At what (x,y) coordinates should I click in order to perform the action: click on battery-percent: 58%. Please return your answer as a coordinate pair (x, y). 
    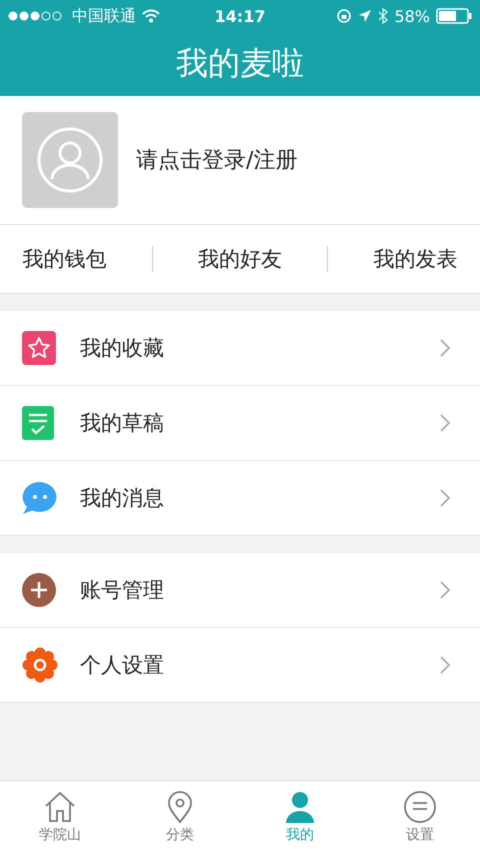
    Looking at the image, I should click on (412, 16).